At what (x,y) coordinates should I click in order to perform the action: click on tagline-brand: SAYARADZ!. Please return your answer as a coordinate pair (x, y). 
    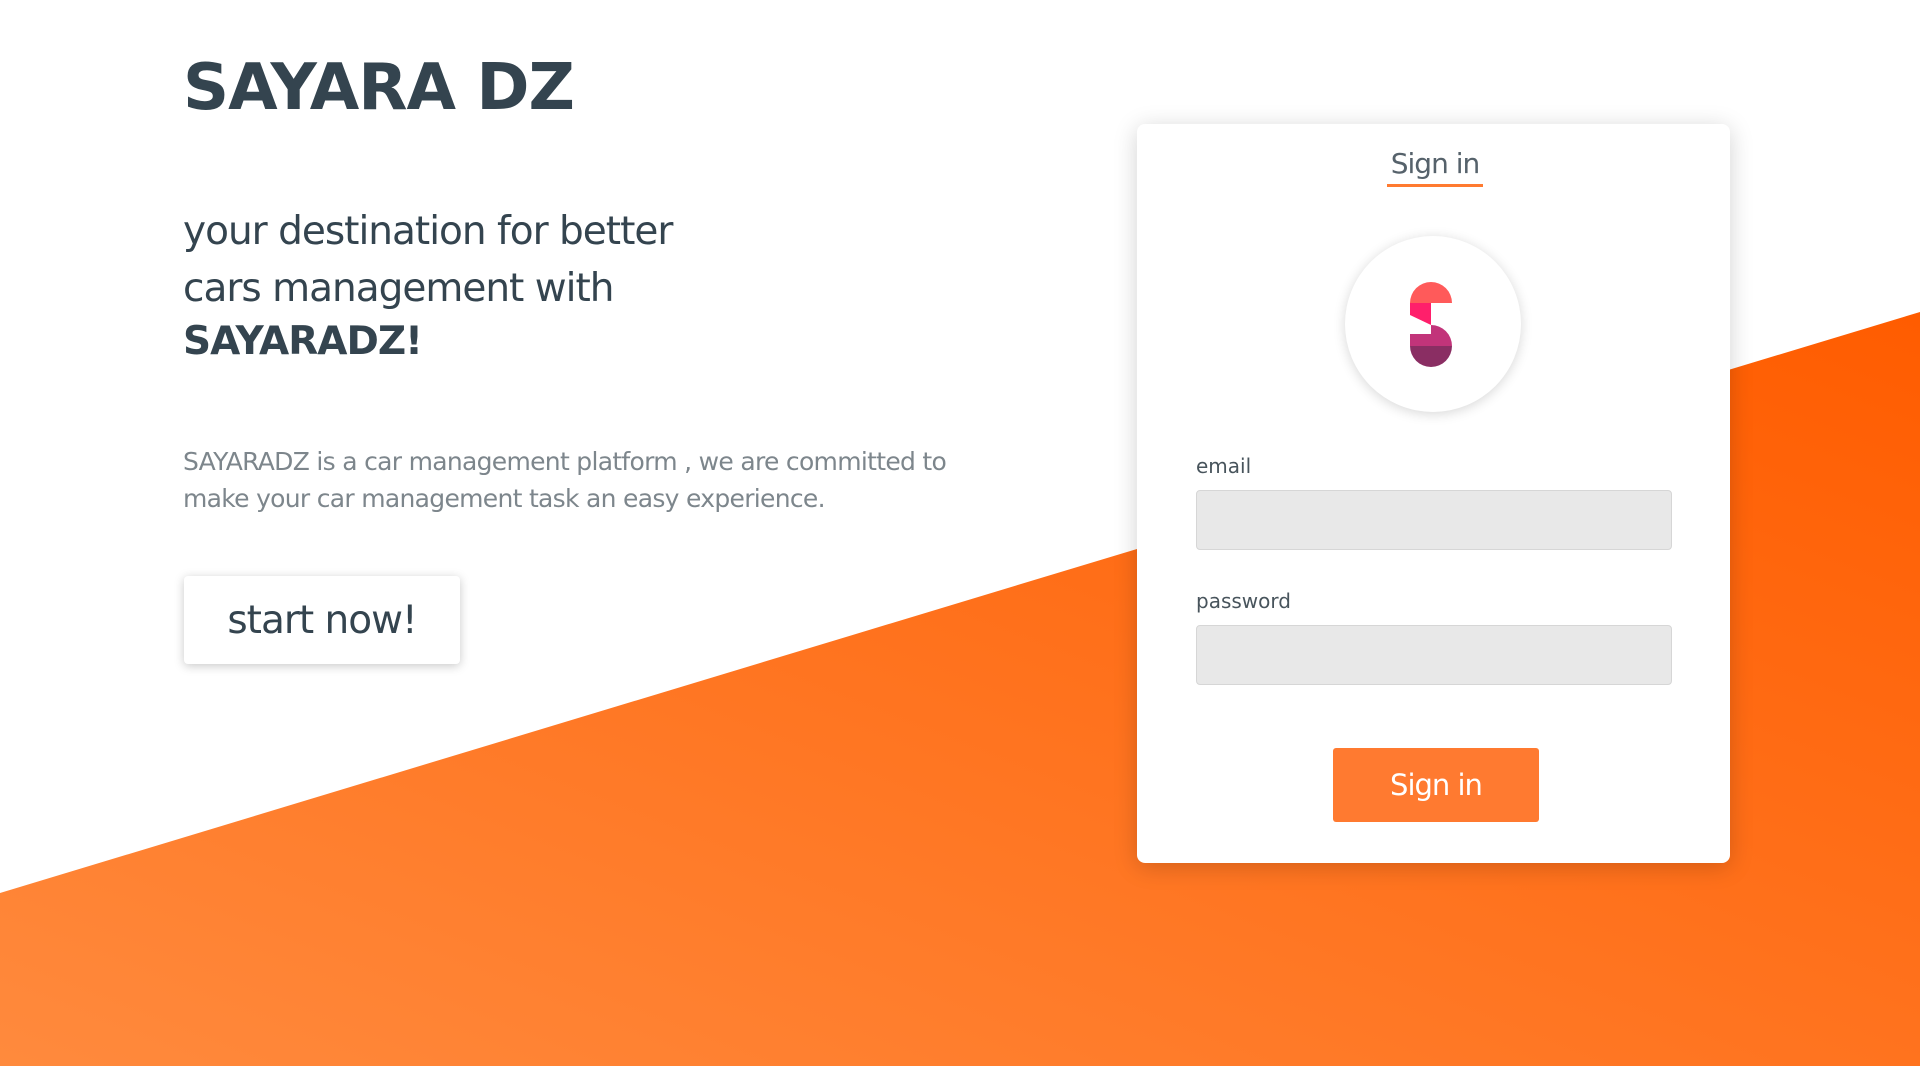
    Looking at the image, I should click on (303, 341).